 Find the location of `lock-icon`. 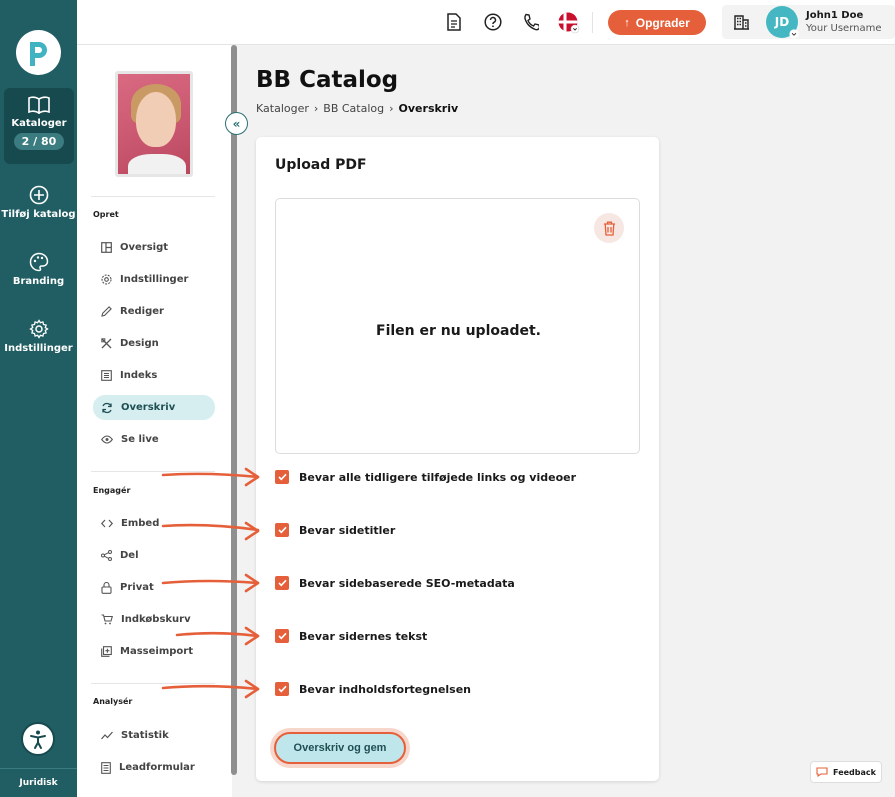

lock-icon is located at coordinates (106, 587).